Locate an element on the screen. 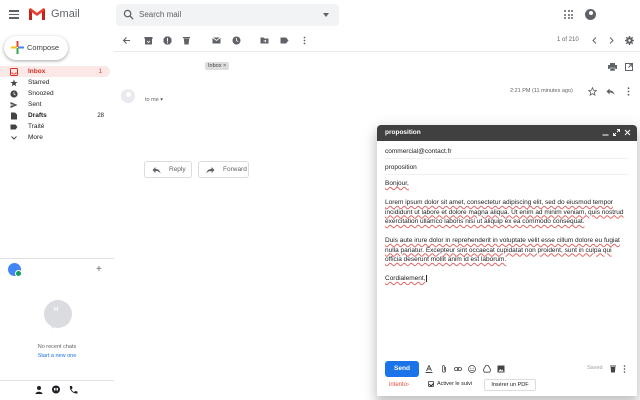 The height and width of the screenshot is (400, 640). move-to-folder-icon is located at coordinates (264, 40).